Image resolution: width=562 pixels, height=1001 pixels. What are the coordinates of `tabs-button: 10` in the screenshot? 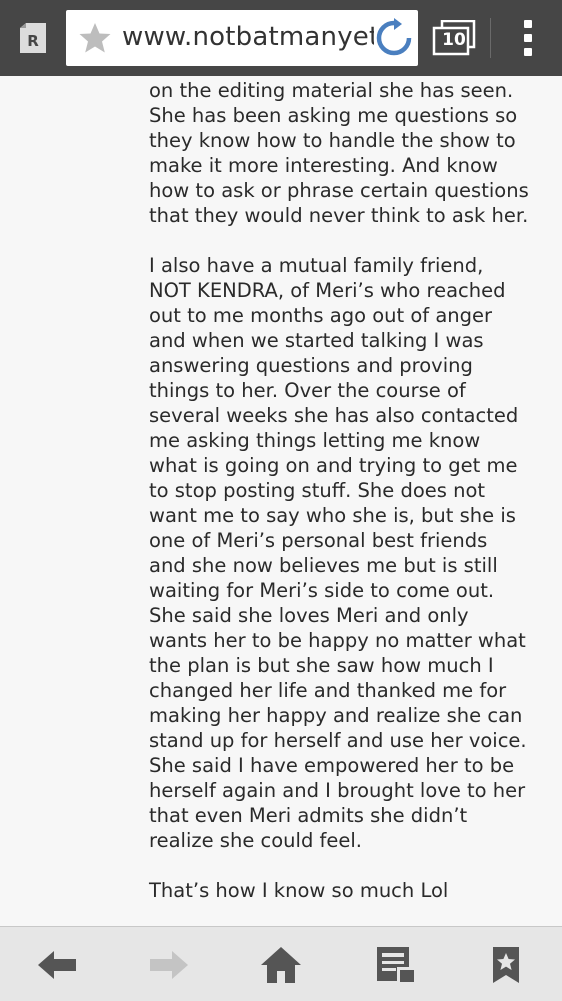 It's located at (454, 38).